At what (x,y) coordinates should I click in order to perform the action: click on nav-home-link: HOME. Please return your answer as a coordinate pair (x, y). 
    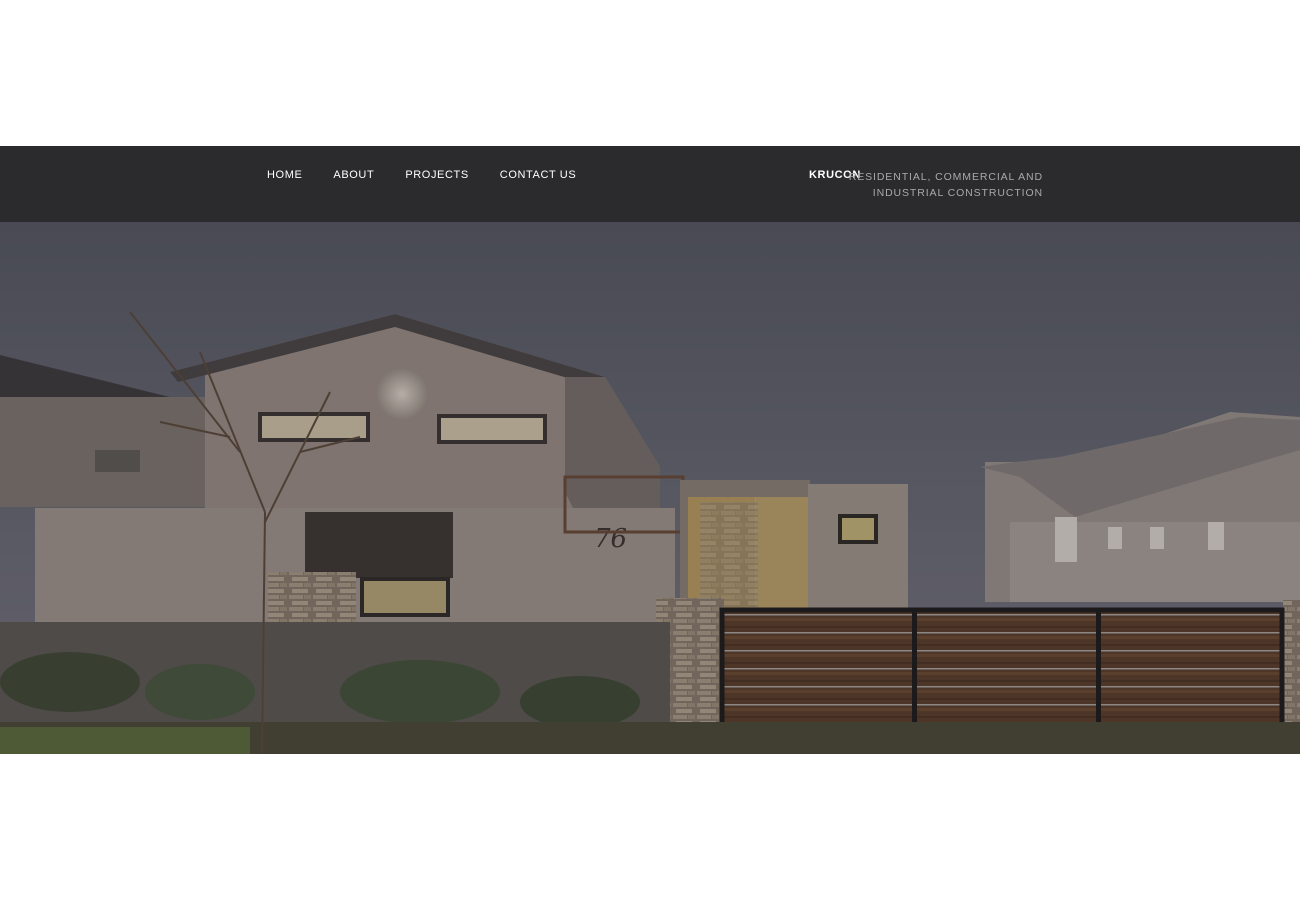
    Looking at the image, I should click on (284, 175).